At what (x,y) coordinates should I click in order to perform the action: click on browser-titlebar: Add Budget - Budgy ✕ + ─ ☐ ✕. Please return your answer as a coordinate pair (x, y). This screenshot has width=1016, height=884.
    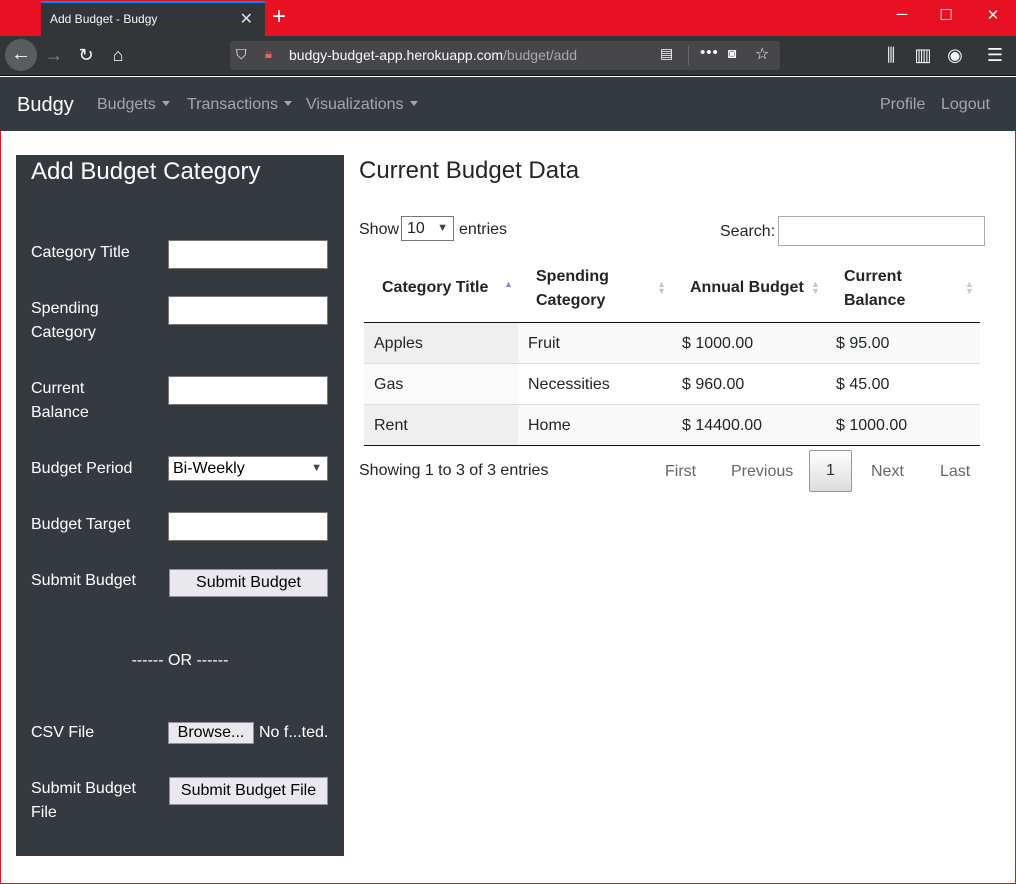
    Looking at the image, I should click on (508, 18).